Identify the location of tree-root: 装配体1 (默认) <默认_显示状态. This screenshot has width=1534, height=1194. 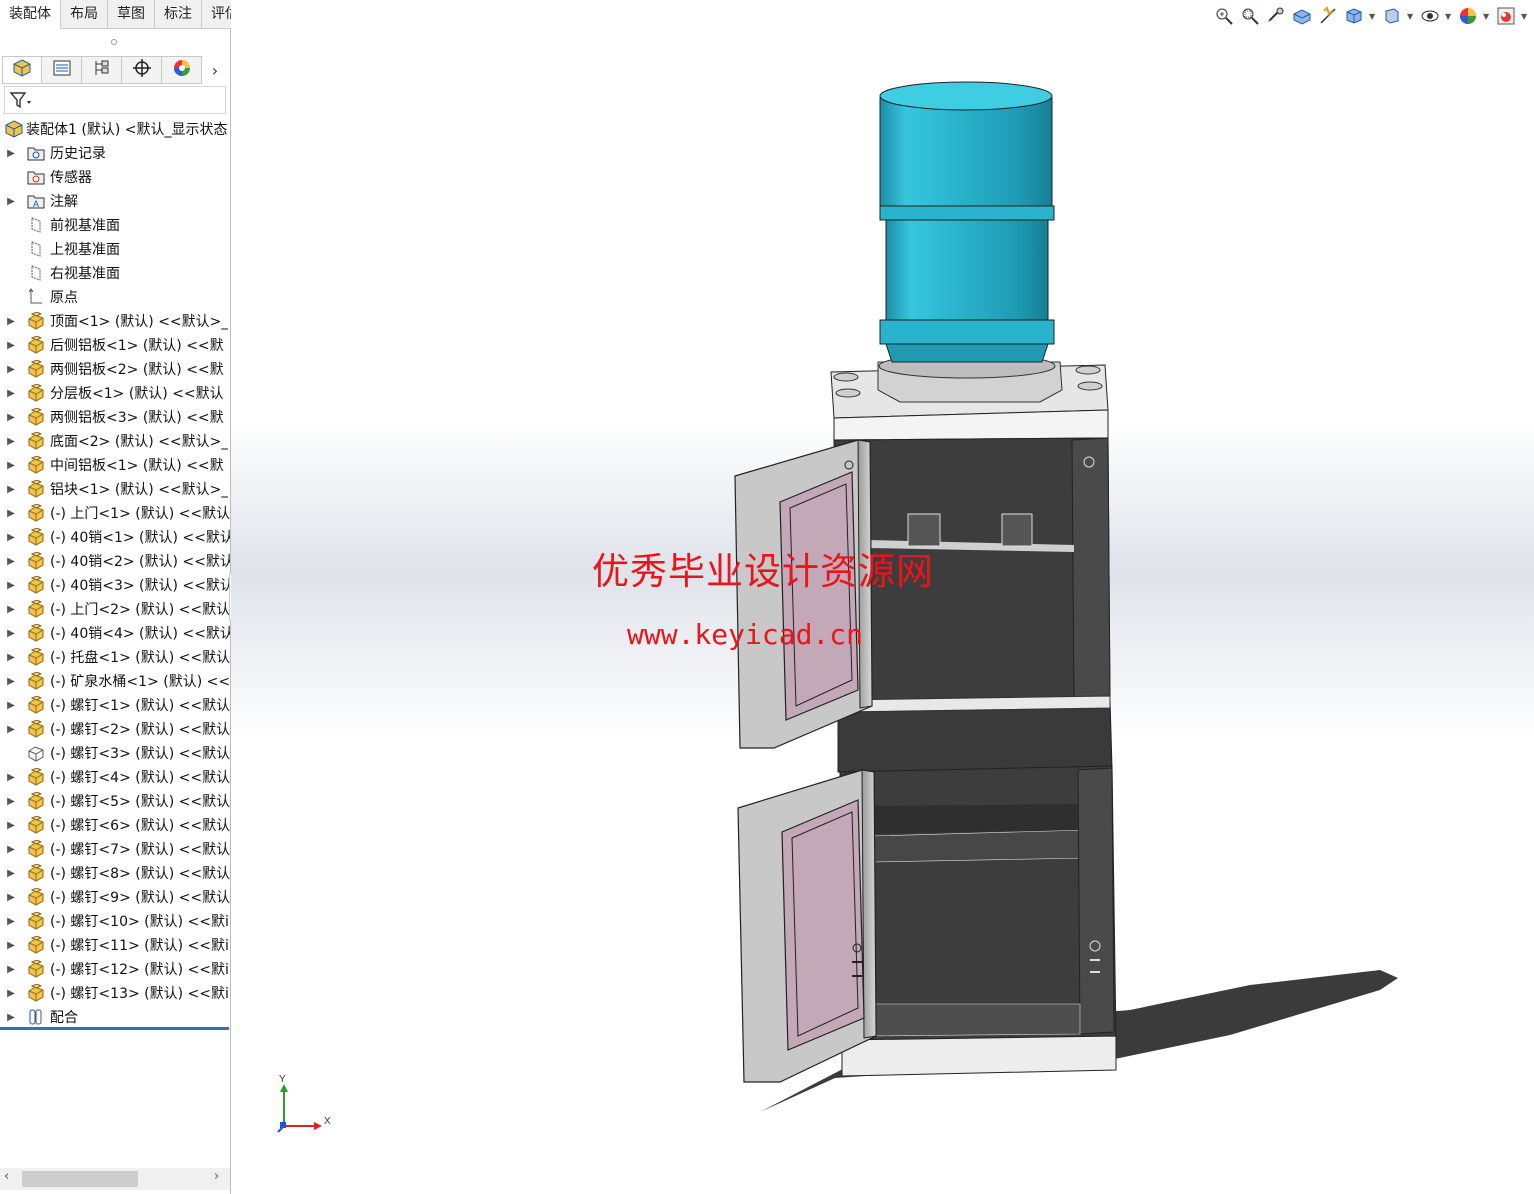
(115, 129).